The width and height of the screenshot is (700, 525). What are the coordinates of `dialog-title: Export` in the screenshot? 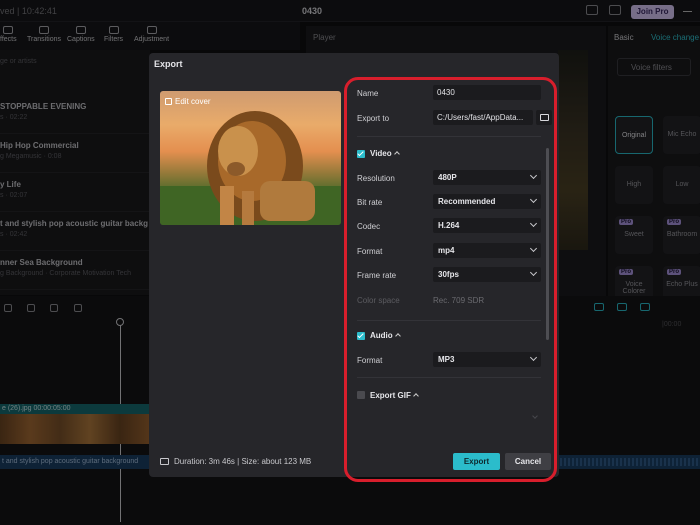 It's located at (168, 64).